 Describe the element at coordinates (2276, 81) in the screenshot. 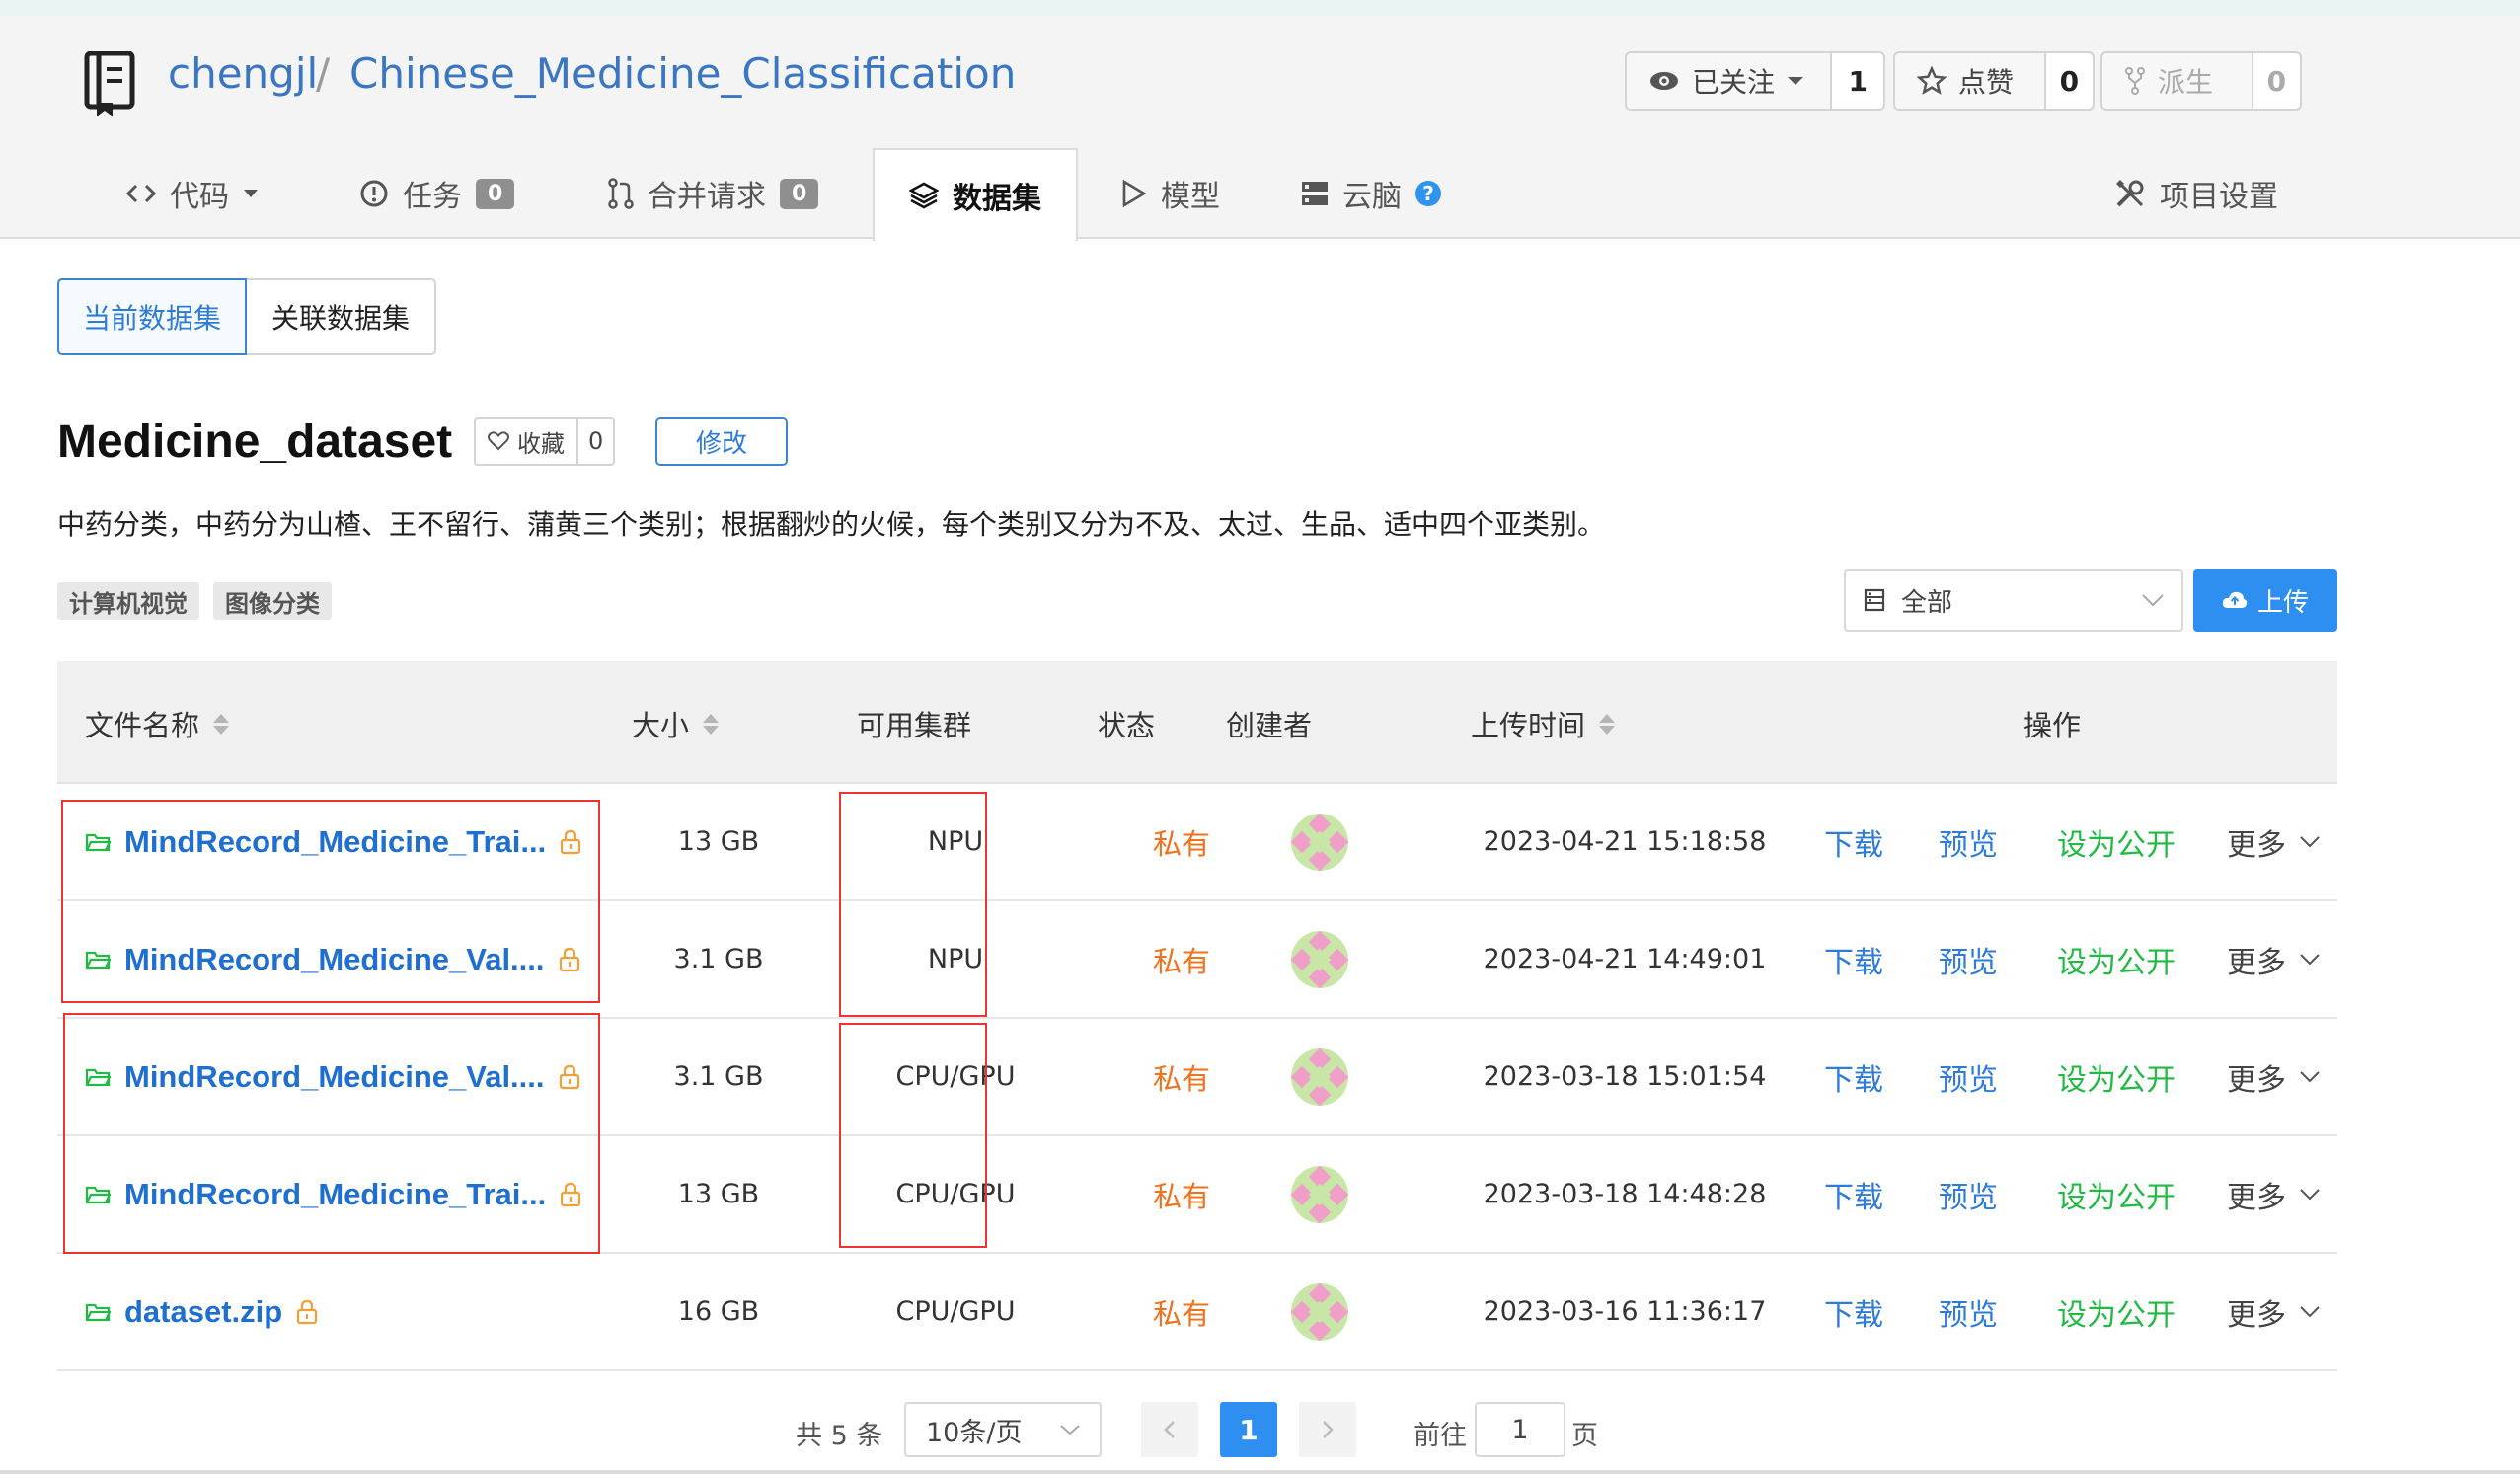

I see `fork-count: 0` at that location.